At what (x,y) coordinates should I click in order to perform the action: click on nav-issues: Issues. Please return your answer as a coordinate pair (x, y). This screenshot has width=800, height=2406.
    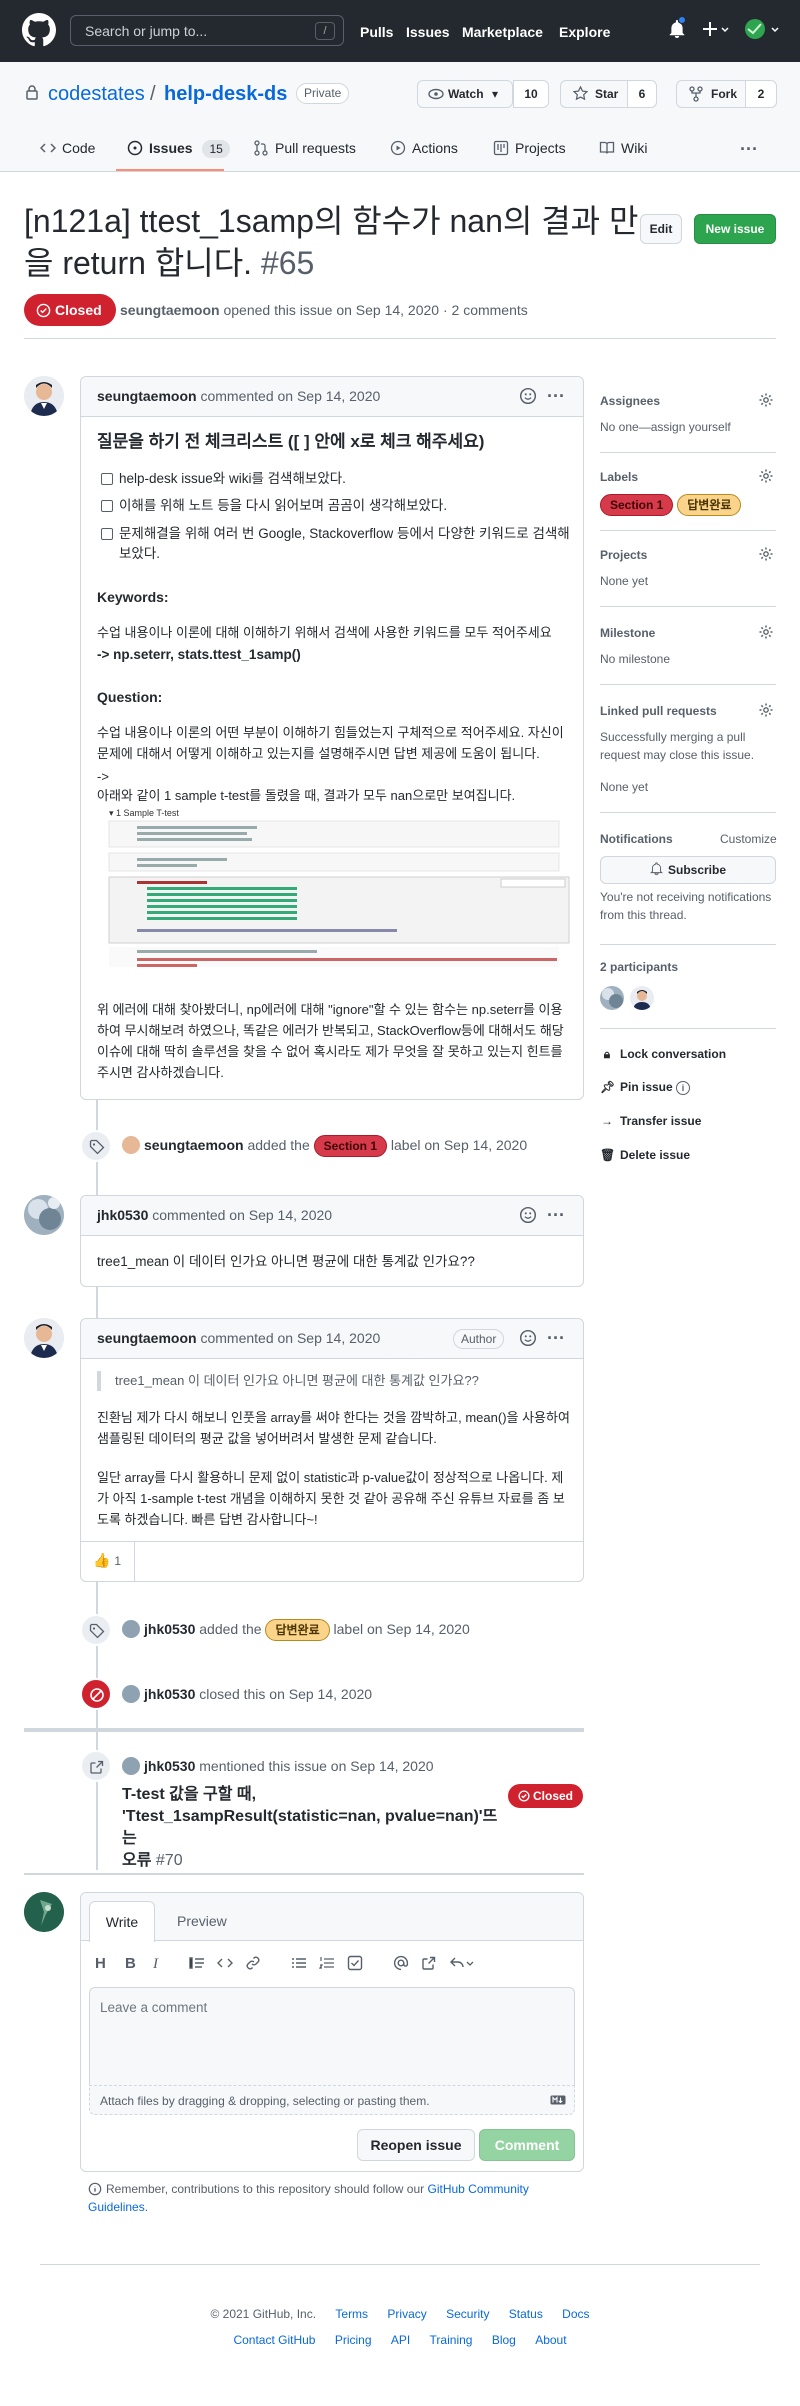
    Looking at the image, I should click on (428, 32).